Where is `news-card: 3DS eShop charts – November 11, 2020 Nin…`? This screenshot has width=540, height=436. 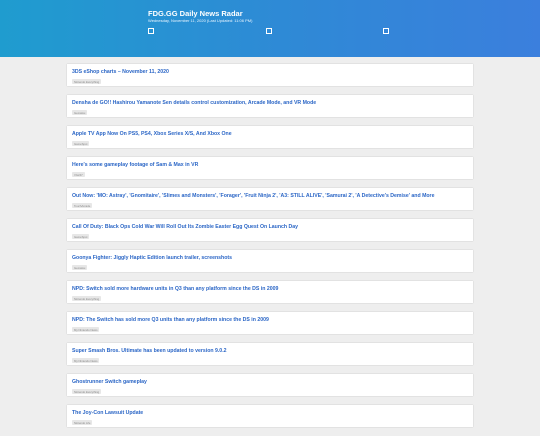
news-card: 3DS eShop charts – November 11, 2020 Nin… is located at coordinates (270, 75).